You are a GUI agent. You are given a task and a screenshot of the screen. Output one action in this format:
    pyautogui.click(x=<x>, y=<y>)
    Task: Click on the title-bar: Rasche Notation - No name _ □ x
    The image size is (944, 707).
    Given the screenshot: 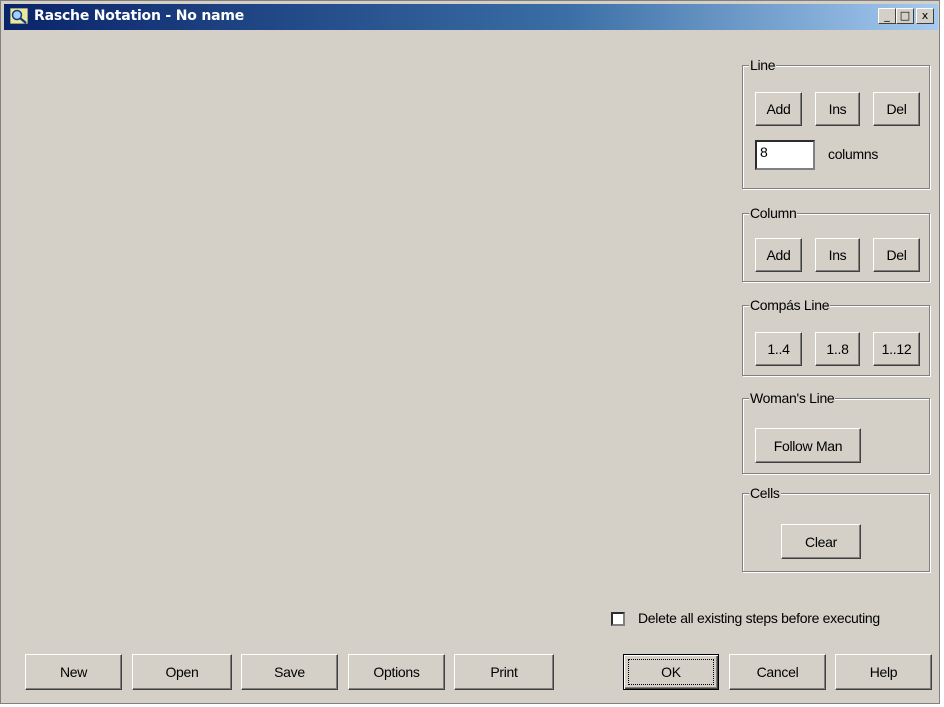 What is the action you would take?
    pyautogui.click(x=471, y=17)
    